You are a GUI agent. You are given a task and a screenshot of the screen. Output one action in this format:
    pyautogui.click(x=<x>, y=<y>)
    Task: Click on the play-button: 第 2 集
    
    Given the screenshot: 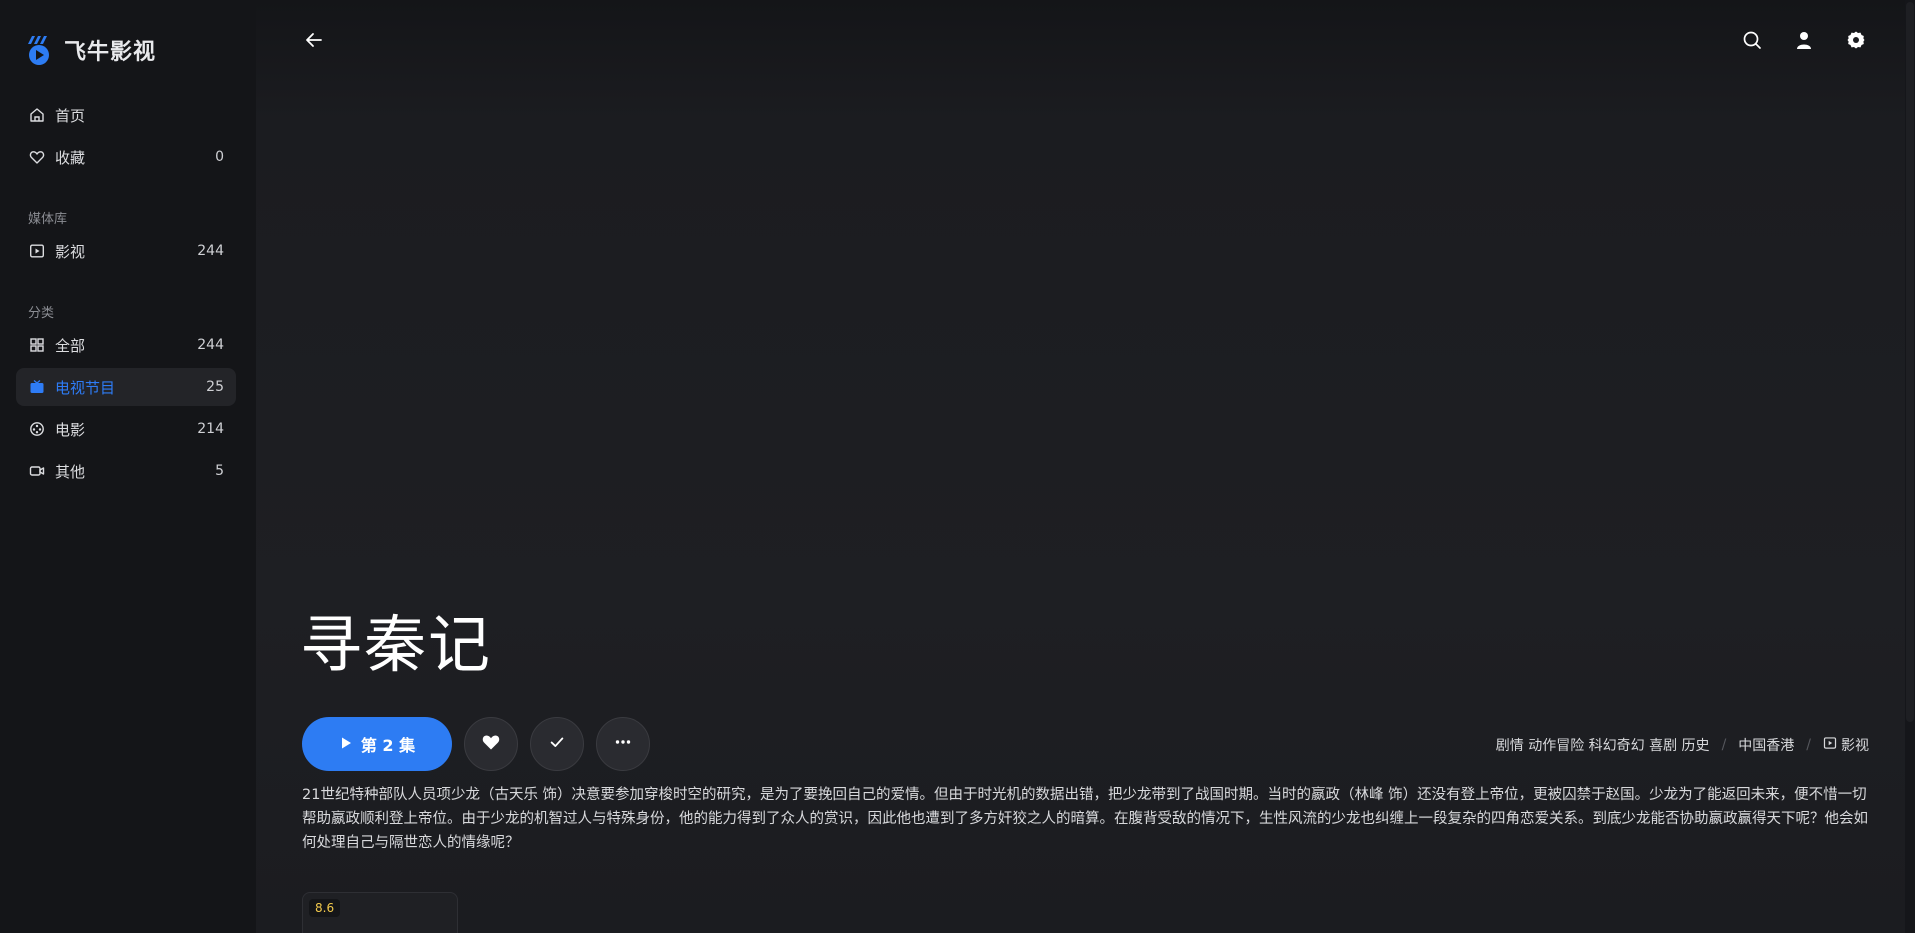 What is the action you would take?
    pyautogui.click(x=377, y=744)
    